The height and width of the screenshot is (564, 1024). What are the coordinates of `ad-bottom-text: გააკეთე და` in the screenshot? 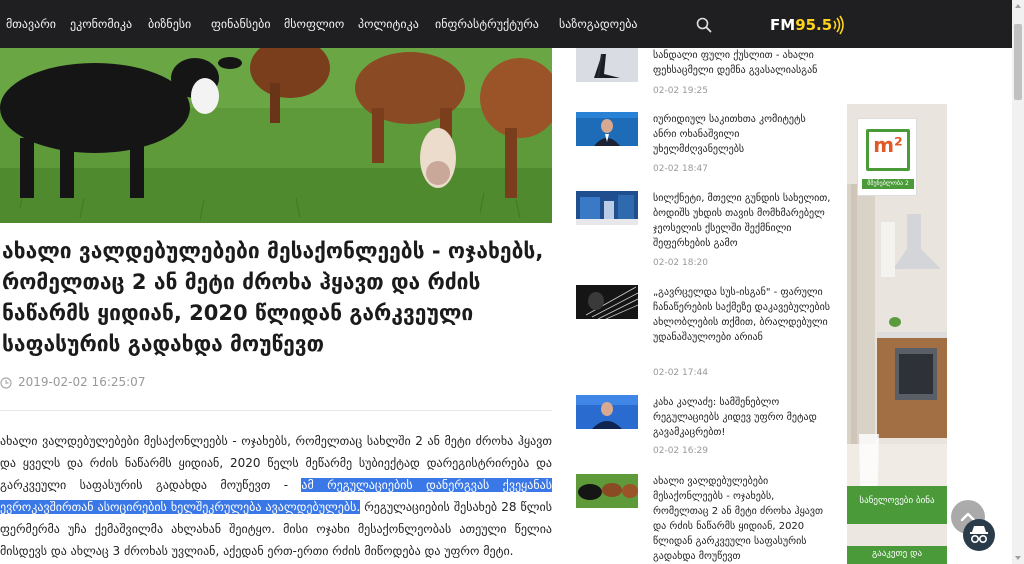 It's located at (897, 554).